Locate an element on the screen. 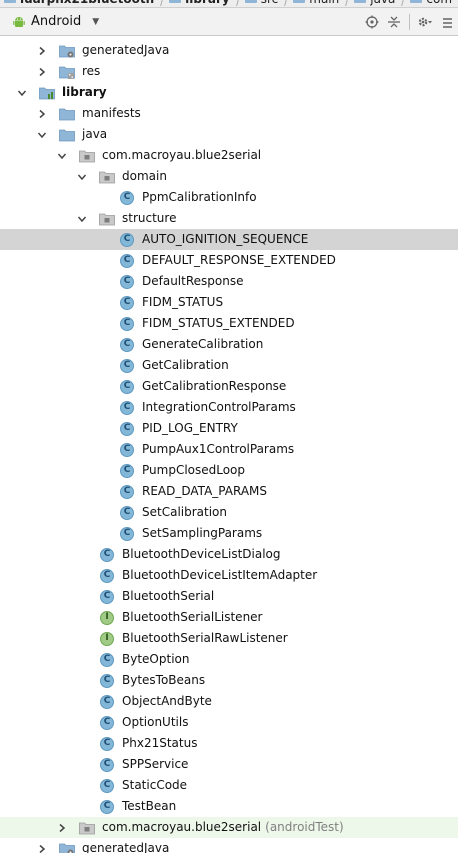 This screenshot has width=458, height=853. tree-leaf-row: C FIDM_STATUS_EXTENDED is located at coordinates (229, 323).